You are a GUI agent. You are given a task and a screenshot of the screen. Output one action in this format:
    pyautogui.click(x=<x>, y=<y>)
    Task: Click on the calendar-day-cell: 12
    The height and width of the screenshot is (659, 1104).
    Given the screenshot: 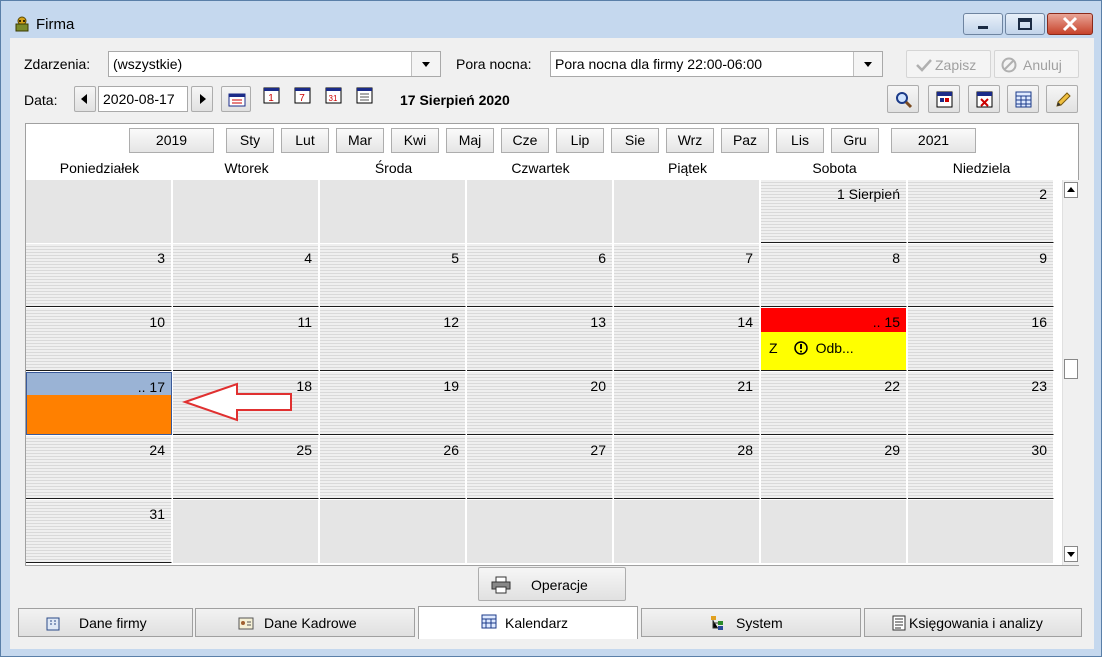 What is the action you would take?
    pyautogui.click(x=393, y=339)
    